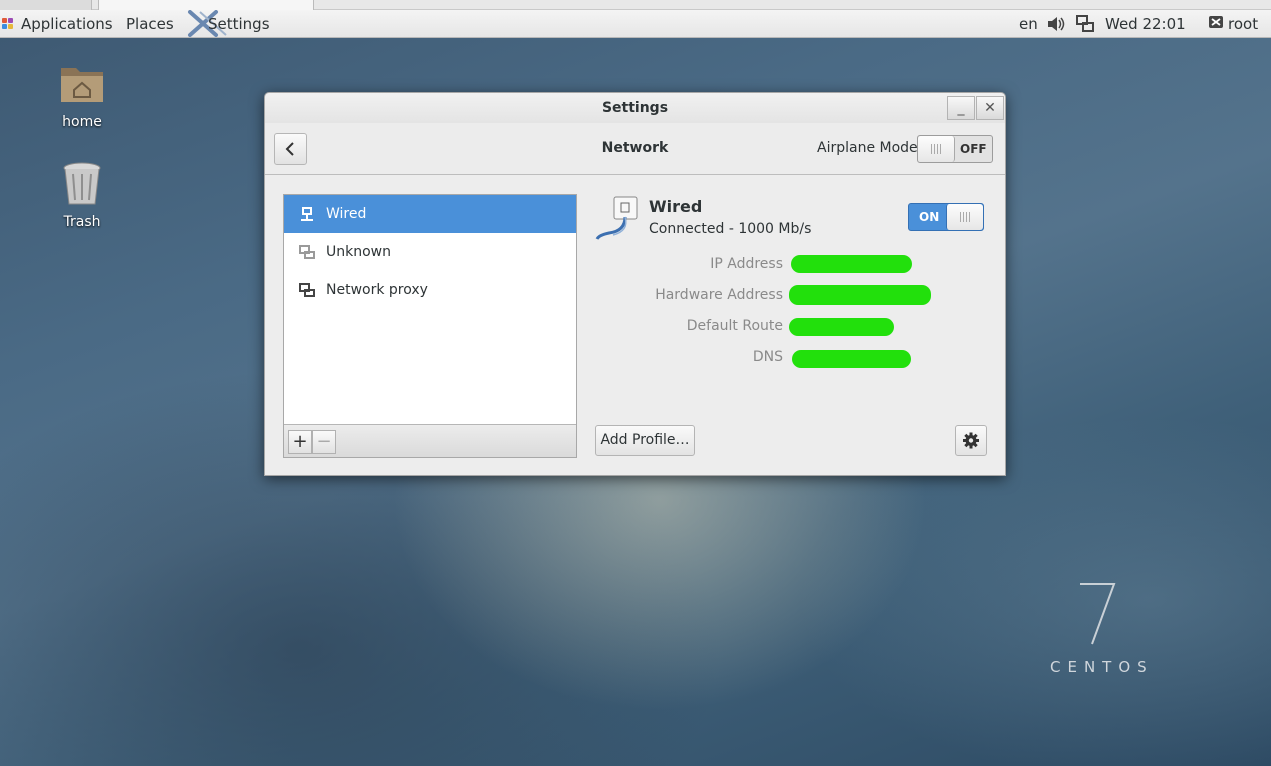 This screenshot has height=766, width=1271. Describe the element at coordinates (746, 264) in the screenshot. I see `ip-address-label: IP Address` at that location.